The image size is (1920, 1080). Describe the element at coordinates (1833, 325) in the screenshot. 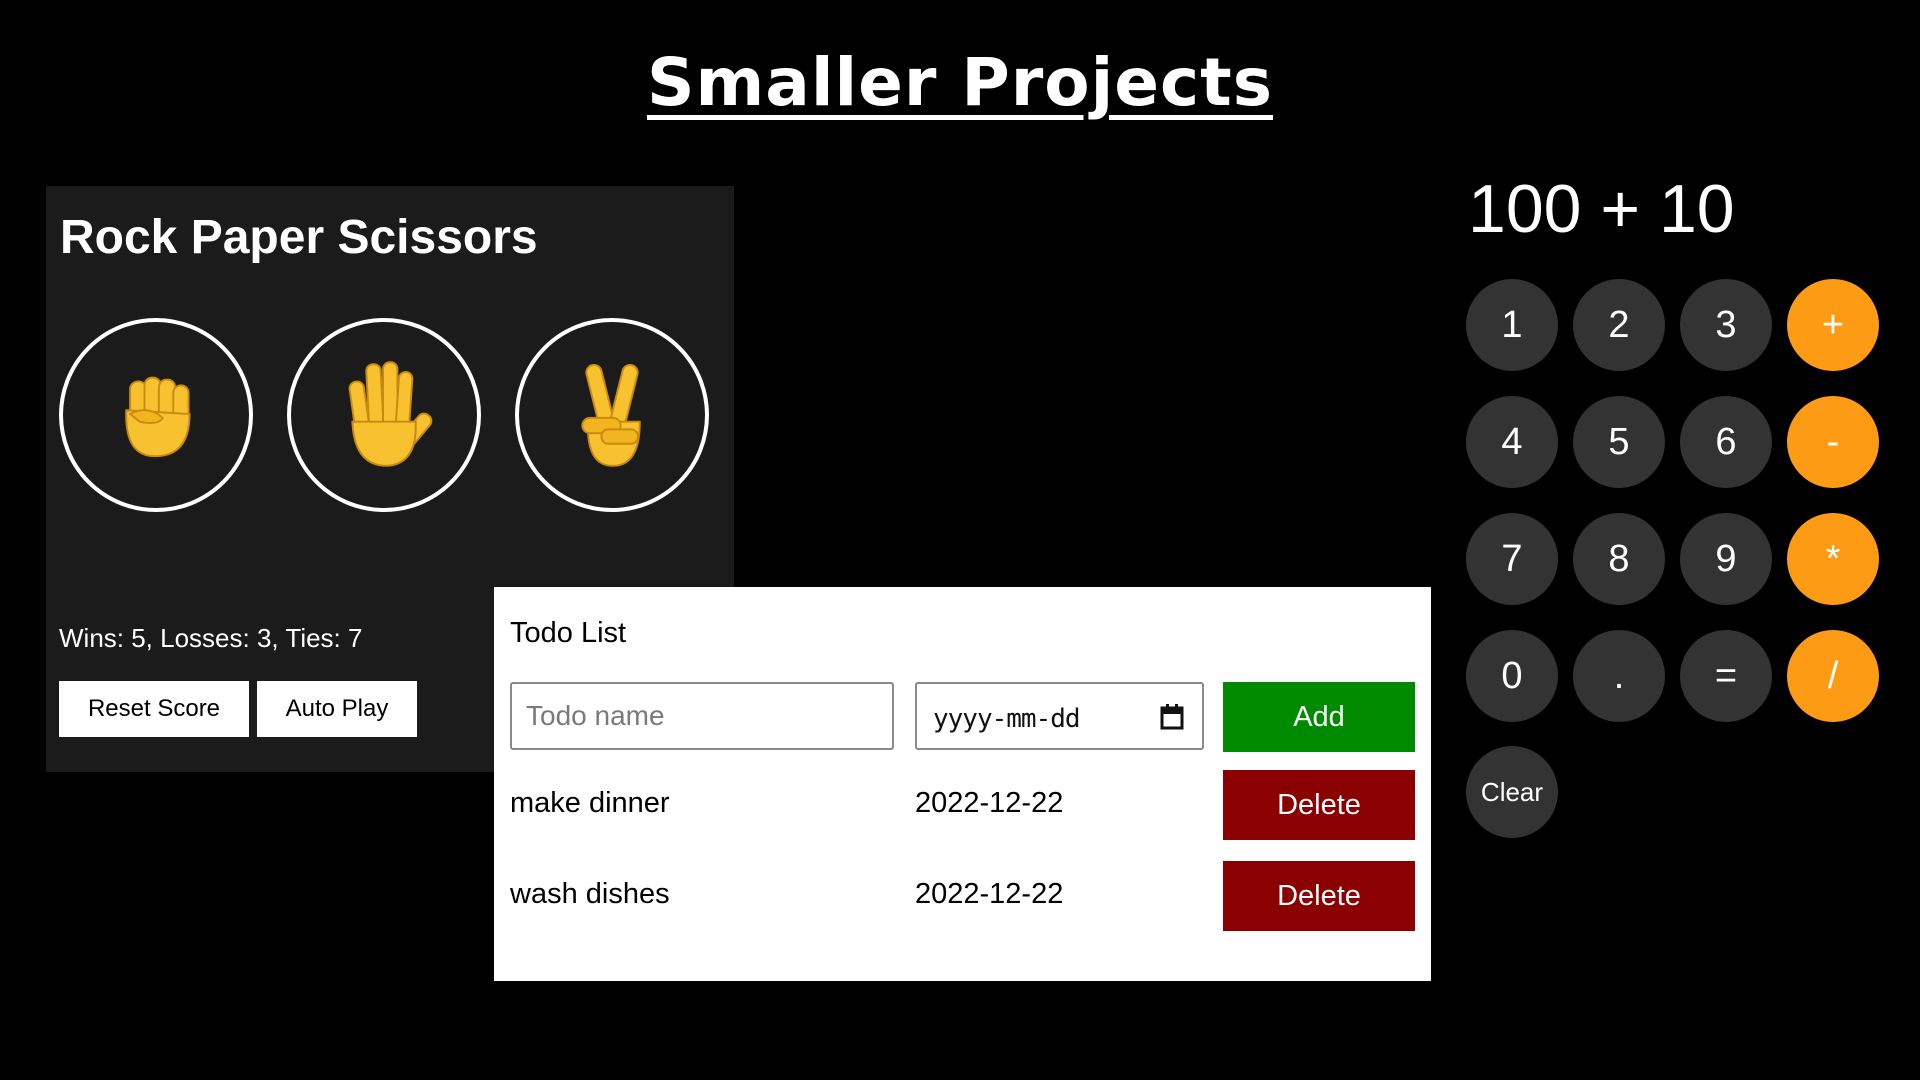

I see `key-plus: +` at that location.